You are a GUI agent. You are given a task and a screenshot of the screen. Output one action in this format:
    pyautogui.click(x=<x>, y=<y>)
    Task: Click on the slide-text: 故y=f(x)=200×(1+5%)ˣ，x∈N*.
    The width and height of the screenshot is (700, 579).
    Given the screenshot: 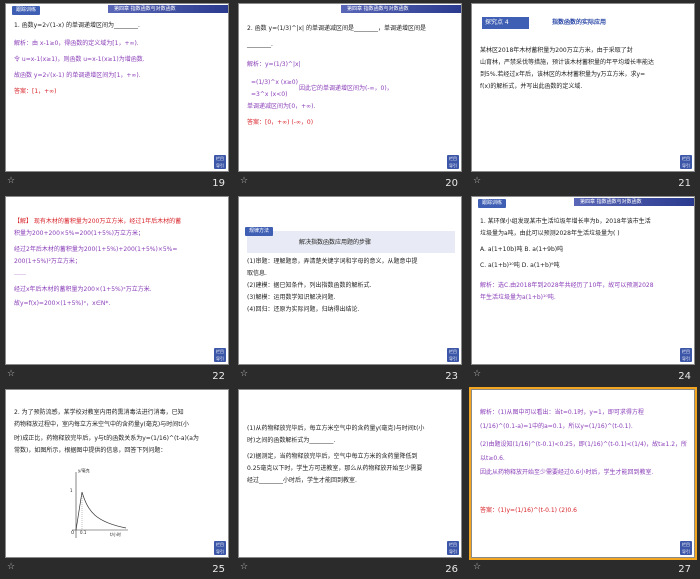 What is the action you would take?
    pyautogui.click(x=62, y=303)
    